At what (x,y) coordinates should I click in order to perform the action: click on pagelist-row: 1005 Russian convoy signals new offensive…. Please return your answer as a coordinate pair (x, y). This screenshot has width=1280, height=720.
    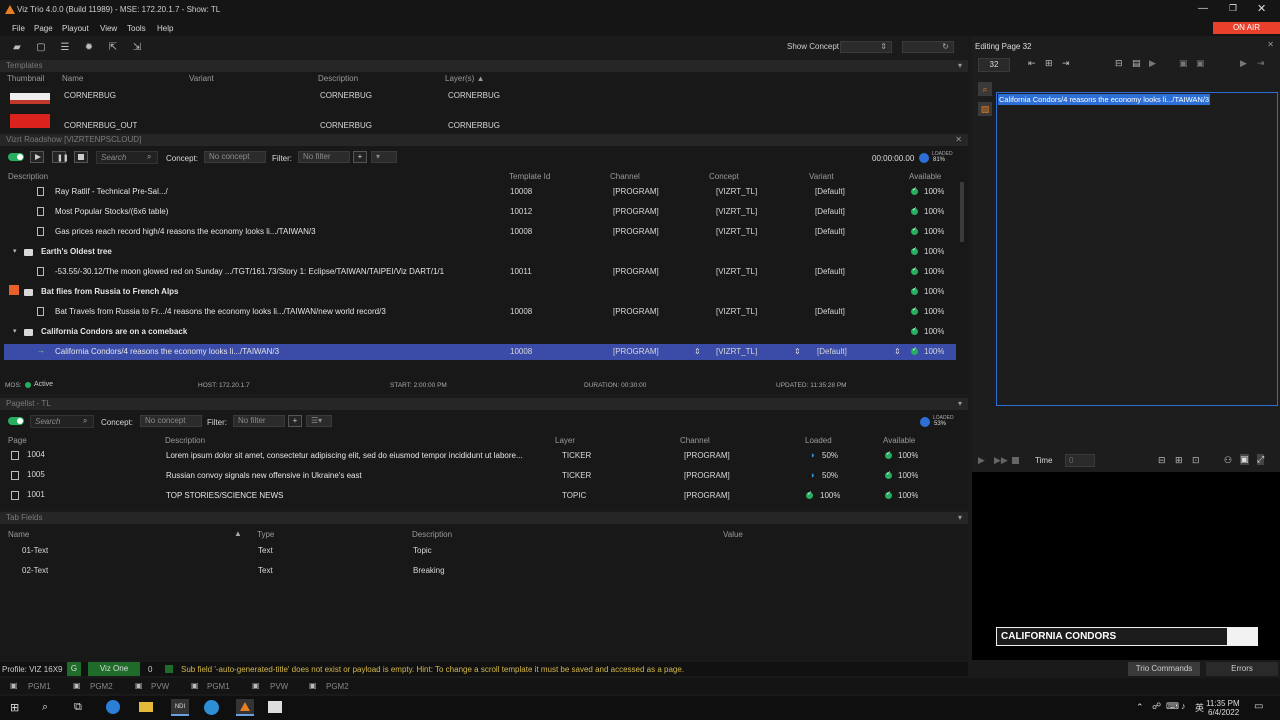
    Looking at the image, I should click on (480, 476).